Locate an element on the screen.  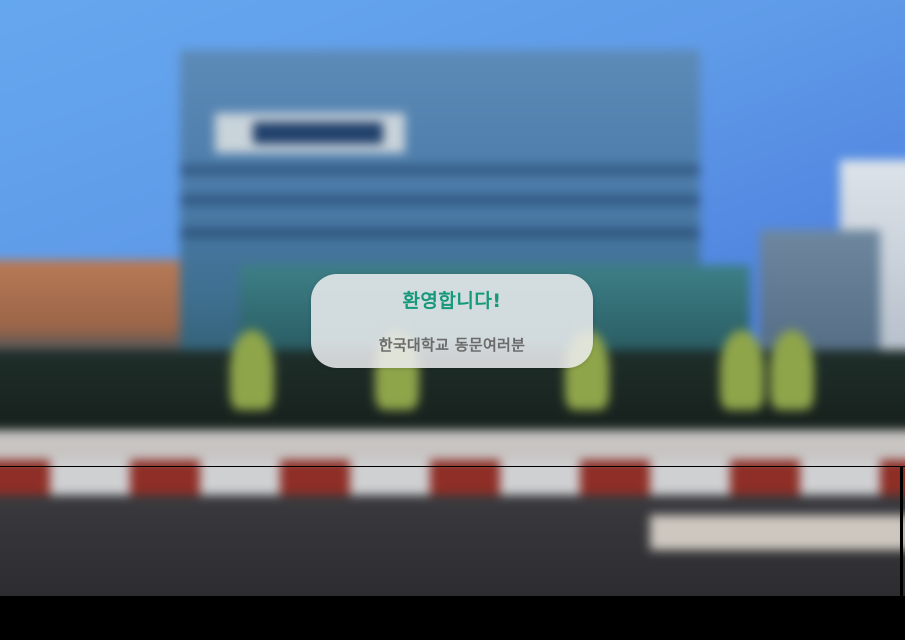
welcome-subtitle: 한국대학교 동문여러분 is located at coordinates (452, 345).